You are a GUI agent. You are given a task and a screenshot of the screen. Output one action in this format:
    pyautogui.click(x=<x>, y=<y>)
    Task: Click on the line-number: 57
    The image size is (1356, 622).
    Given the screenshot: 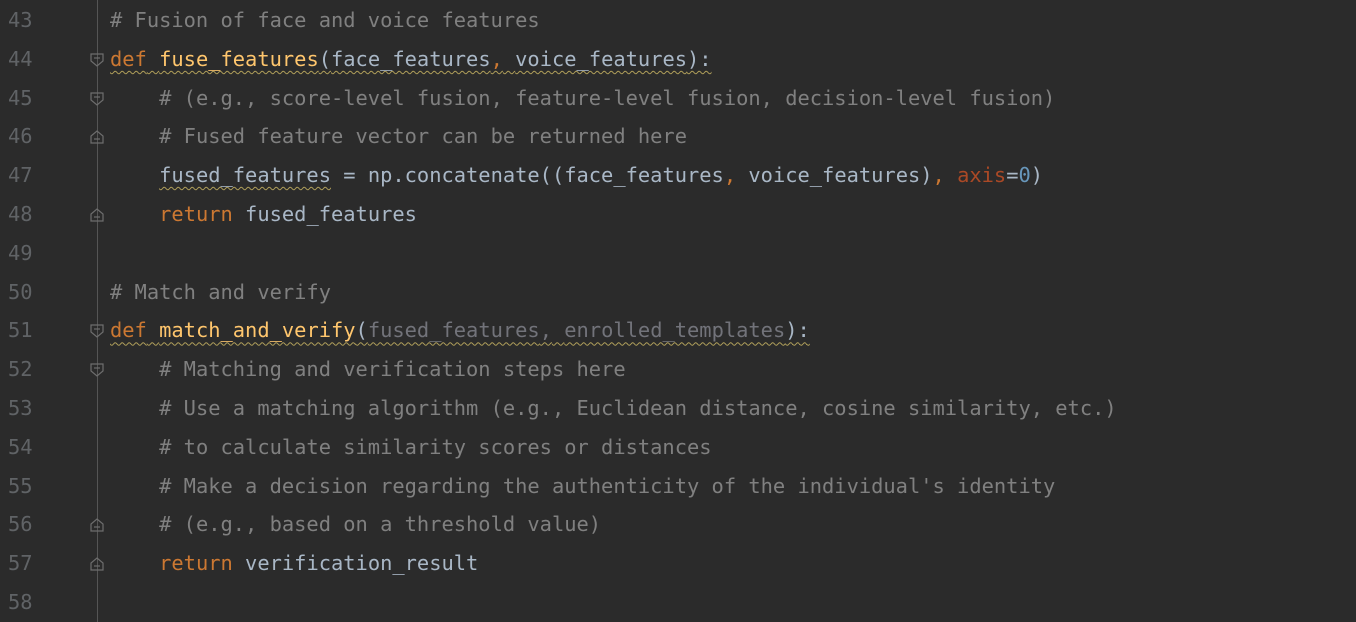 What is the action you would take?
    pyautogui.click(x=28, y=563)
    